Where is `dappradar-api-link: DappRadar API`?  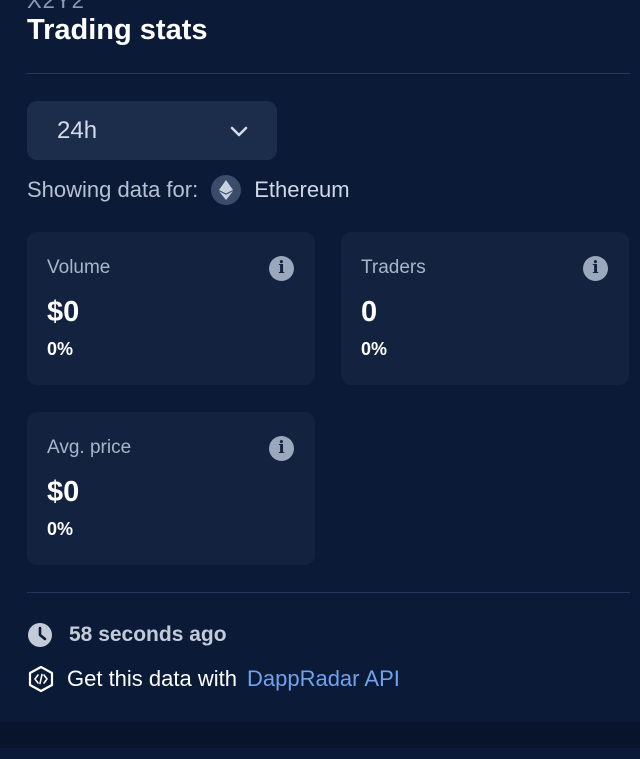
dappradar-api-link: DappRadar API is located at coordinates (323, 679).